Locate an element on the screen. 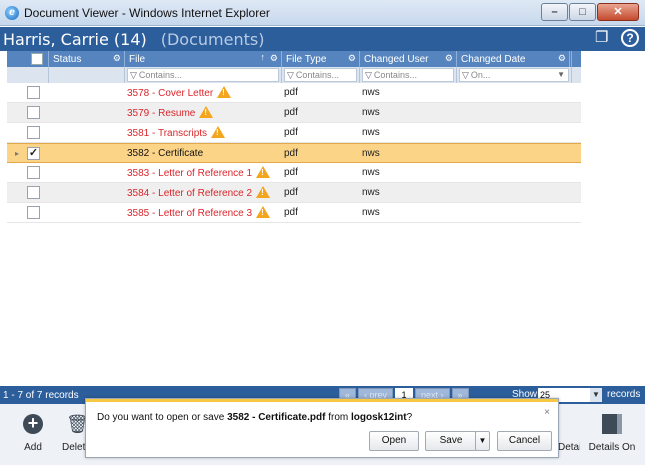 This screenshot has width=645, height=465. trash-icon: 🗑 is located at coordinates (77, 424).